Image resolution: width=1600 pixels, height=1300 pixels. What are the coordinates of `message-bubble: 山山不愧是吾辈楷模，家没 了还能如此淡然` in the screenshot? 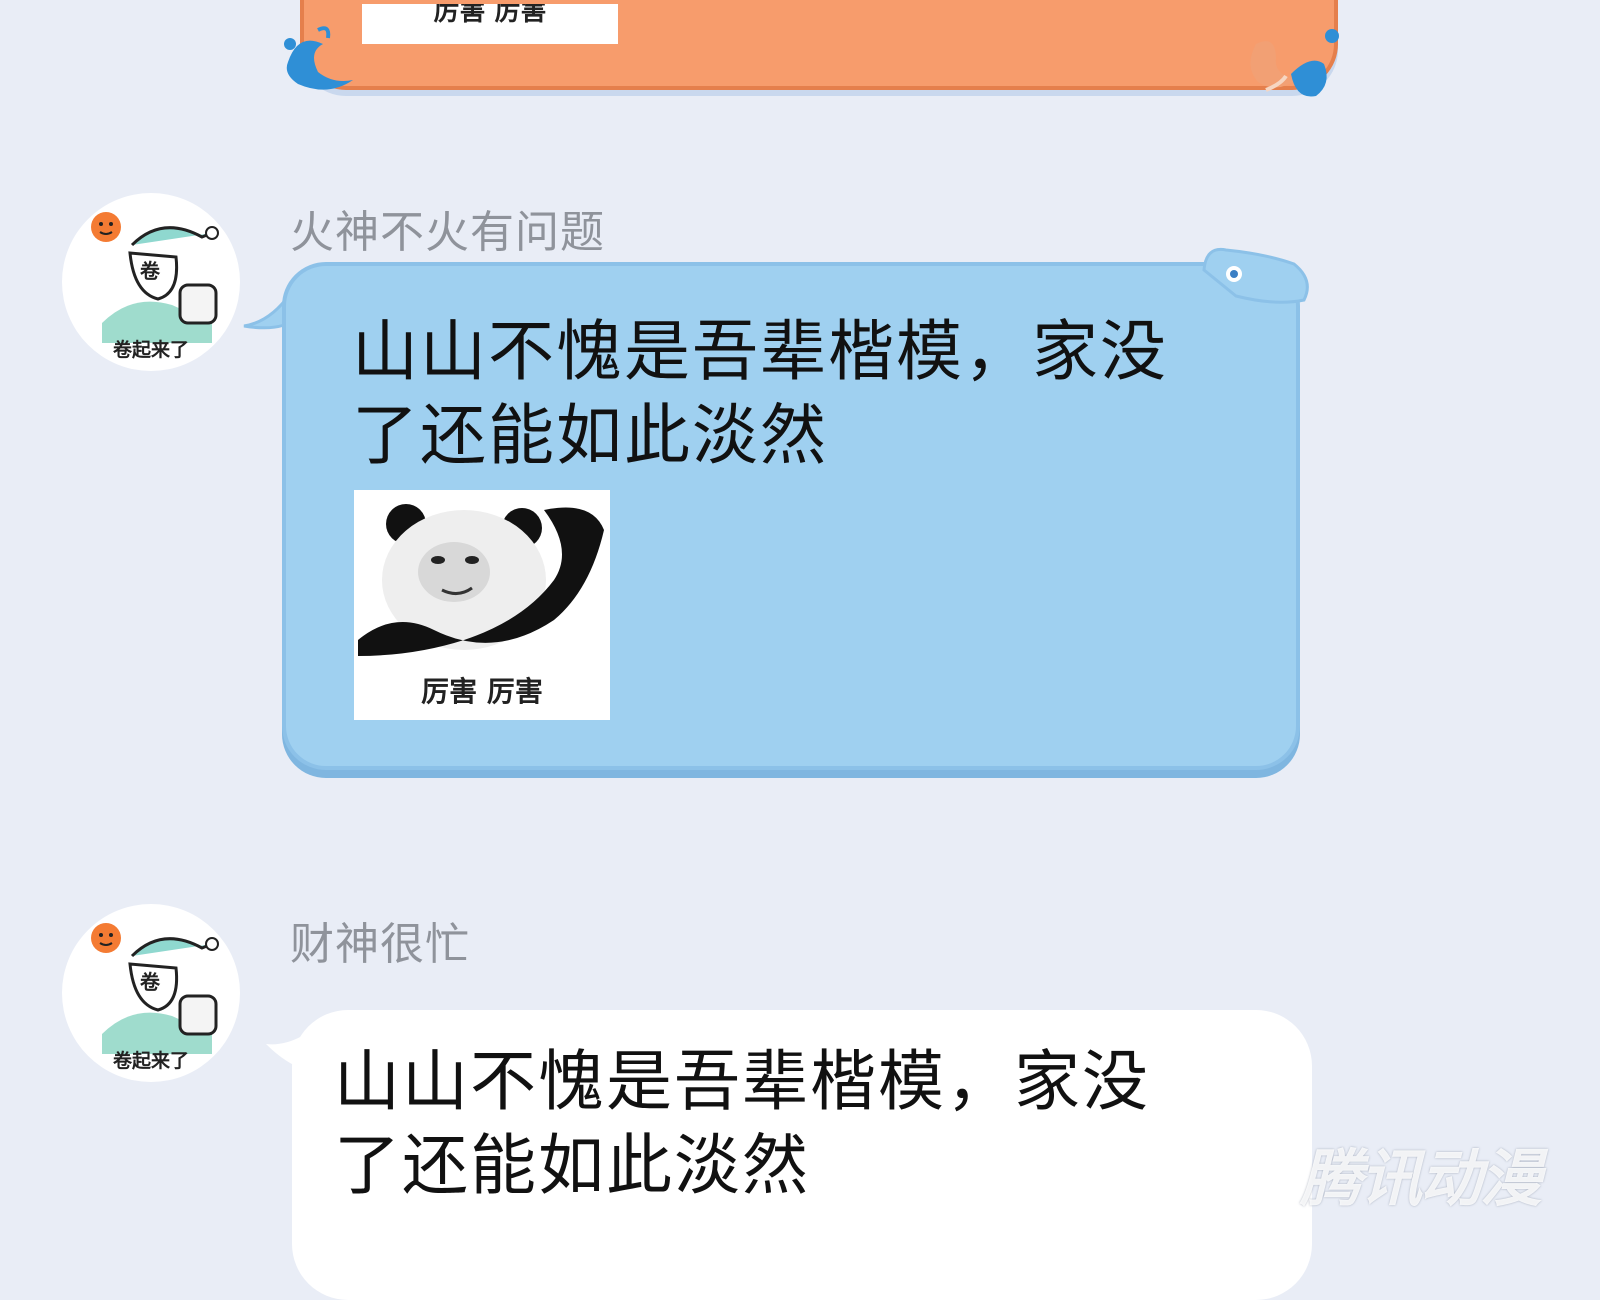 It's located at (802, 1155).